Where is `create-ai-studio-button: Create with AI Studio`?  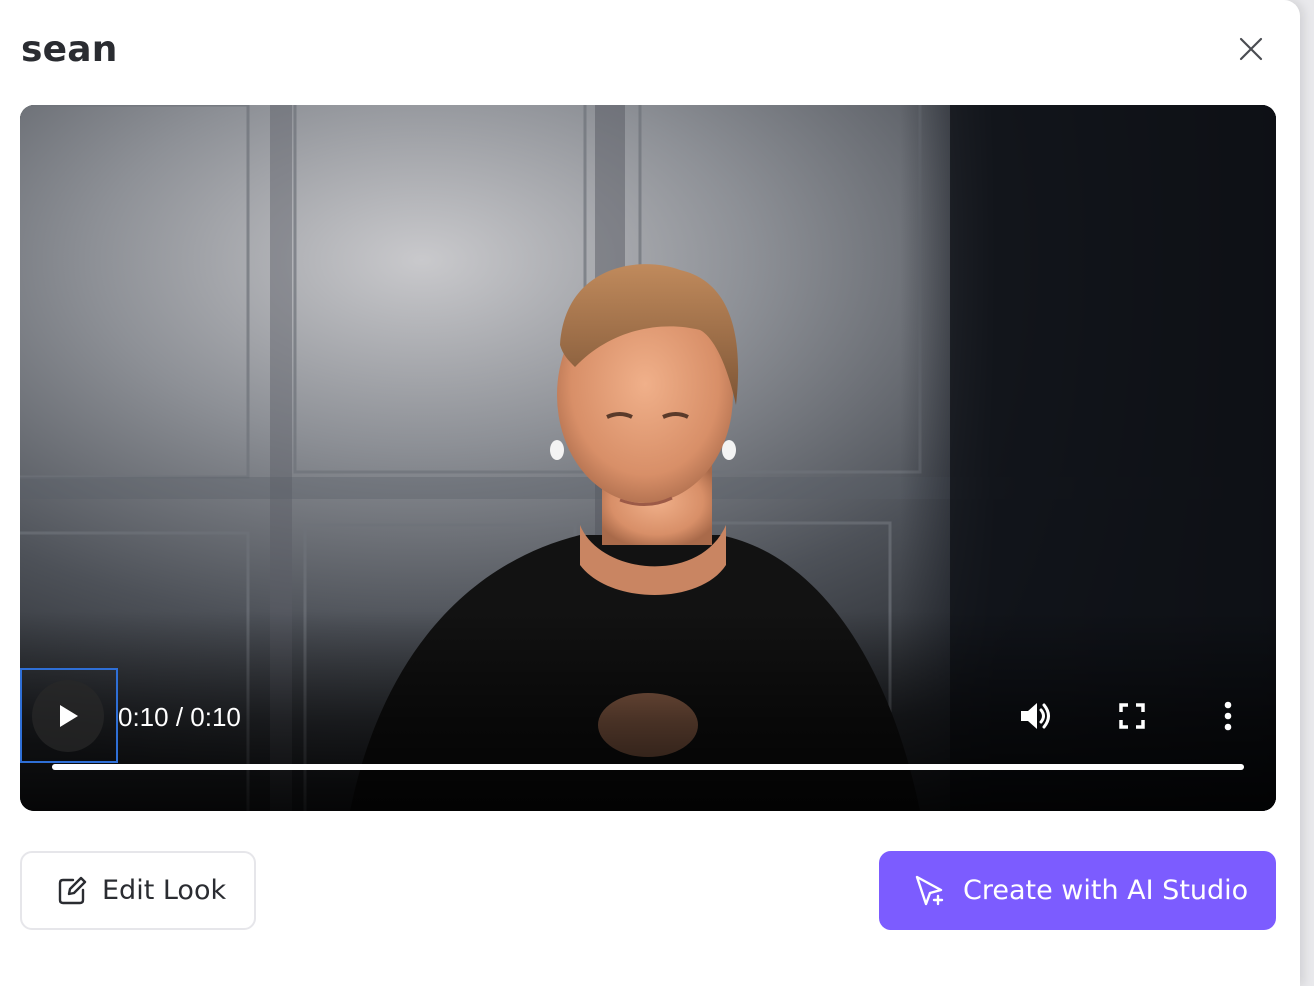
create-ai-studio-button: Create with AI Studio is located at coordinates (1077, 890).